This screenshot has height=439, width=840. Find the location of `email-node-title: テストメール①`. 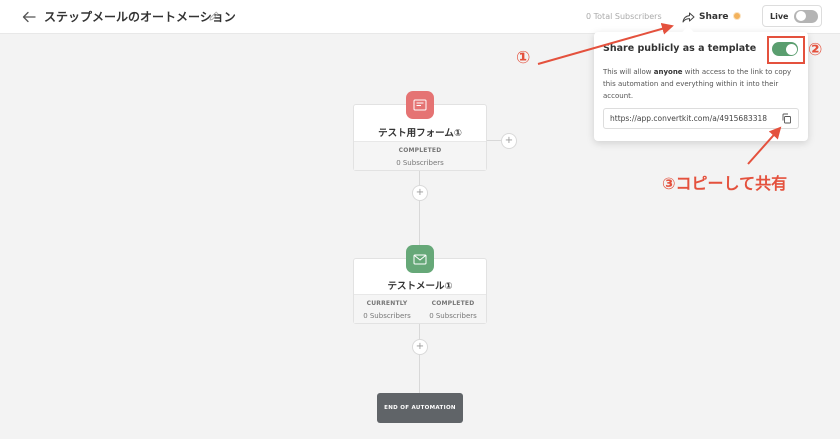

email-node-title: テストメール① is located at coordinates (420, 286).